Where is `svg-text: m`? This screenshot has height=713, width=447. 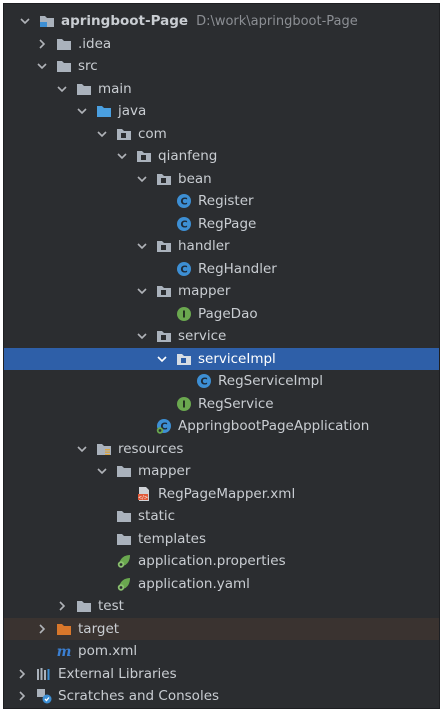 svg-text: m is located at coordinates (64, 651).